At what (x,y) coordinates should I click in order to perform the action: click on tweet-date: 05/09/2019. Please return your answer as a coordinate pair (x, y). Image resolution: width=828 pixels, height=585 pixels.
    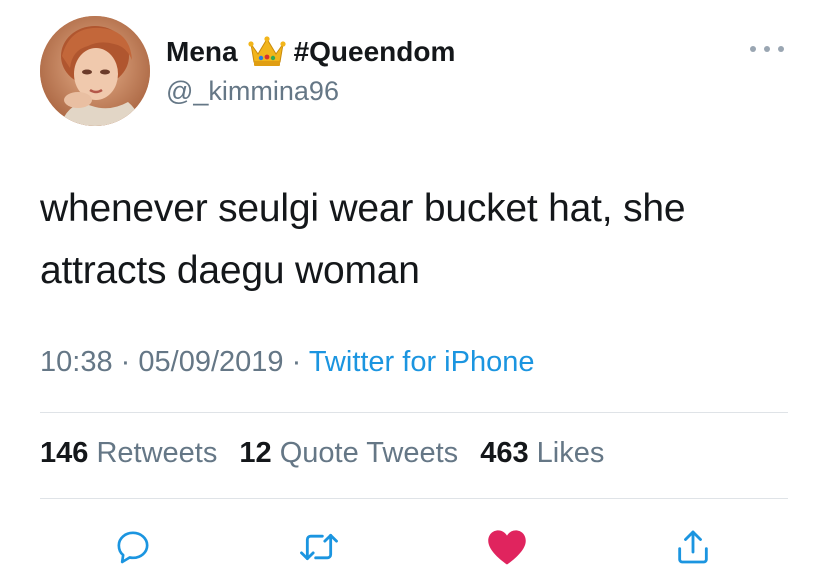
    Looking at the image, I should click on (211, 362).